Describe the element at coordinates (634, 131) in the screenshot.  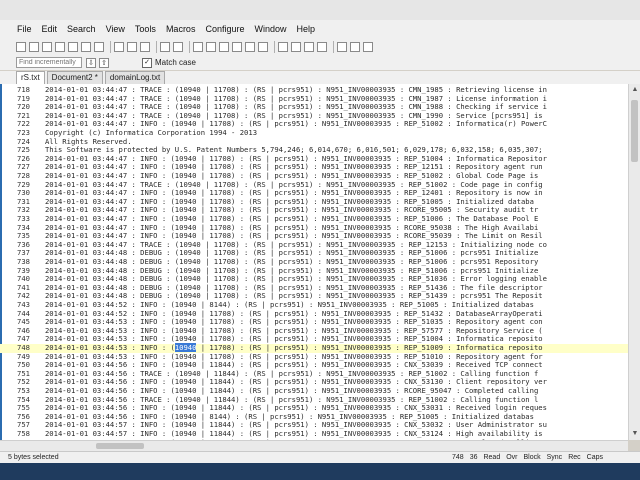
I see `vertical-scroll-thumb` at that location.